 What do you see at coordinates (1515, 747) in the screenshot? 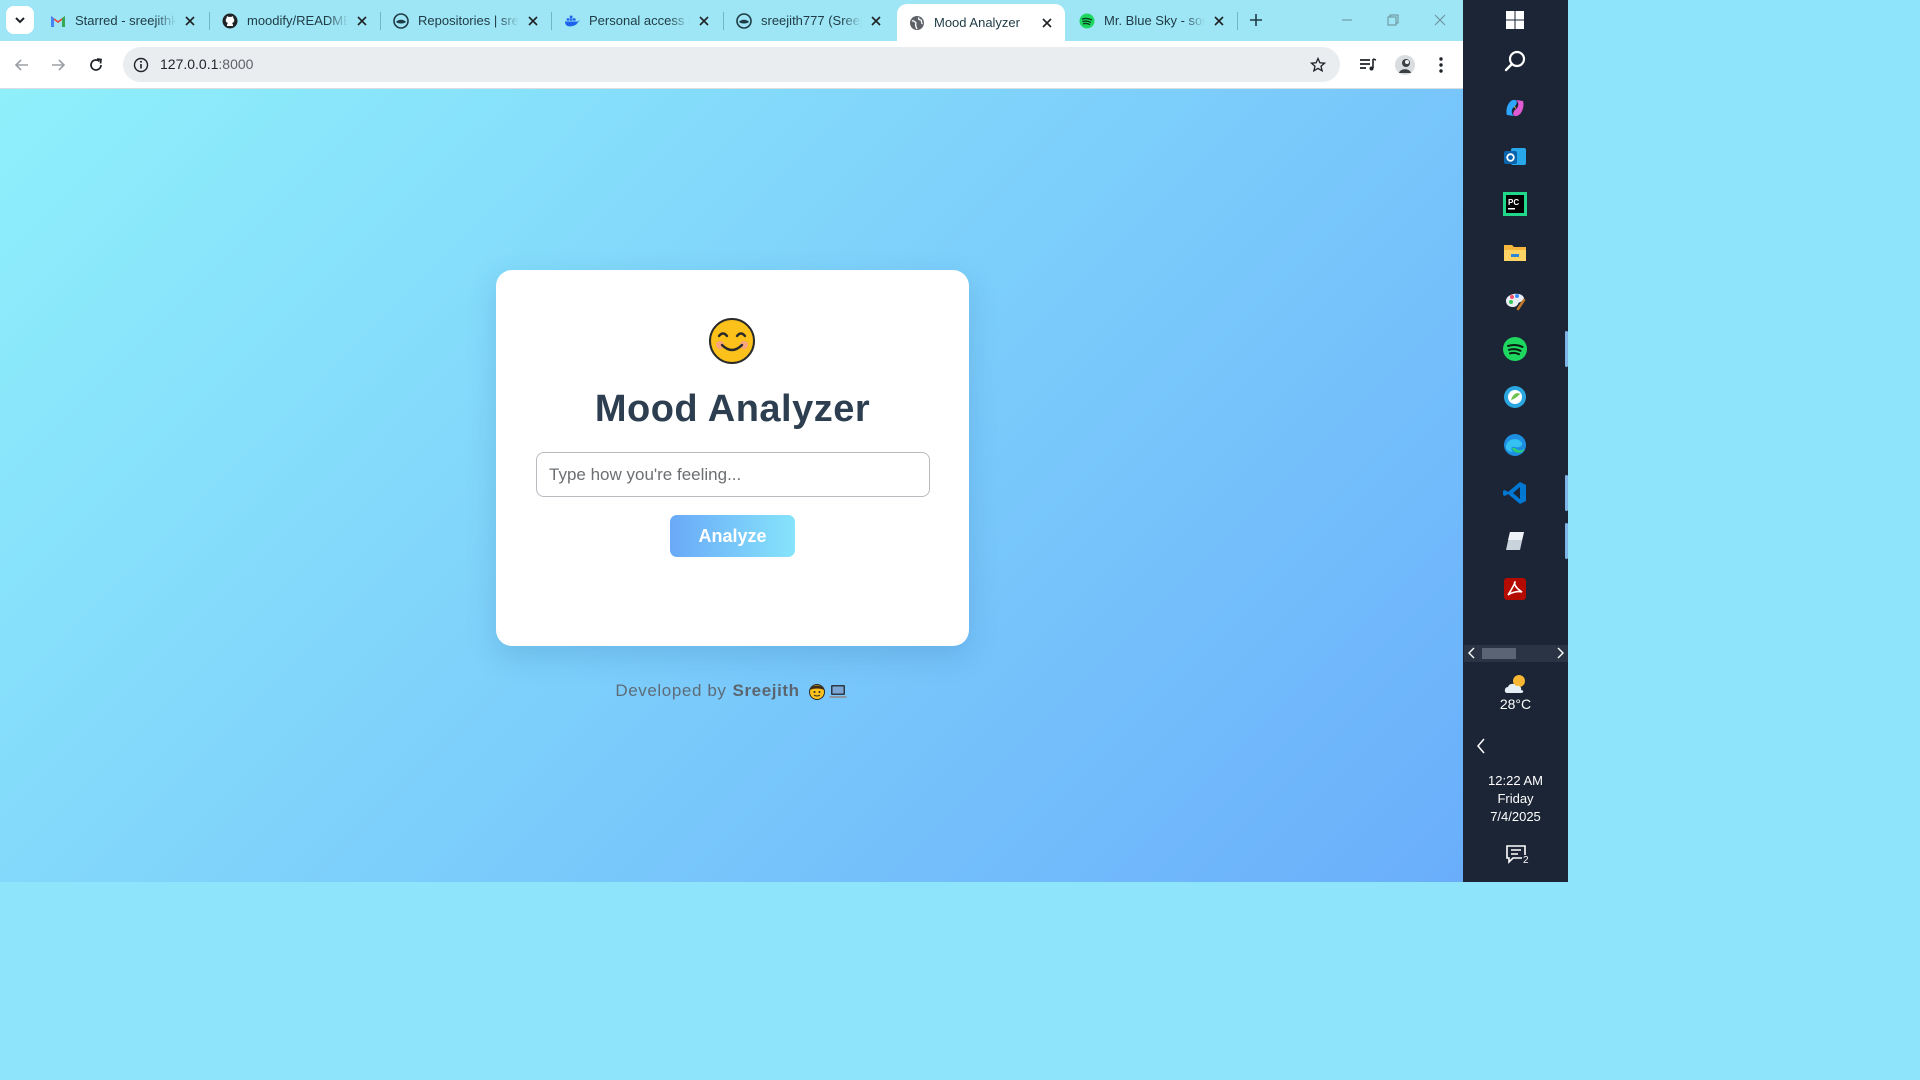
I see `show-hidden-icons-button` at bounding box center [1515, 747].